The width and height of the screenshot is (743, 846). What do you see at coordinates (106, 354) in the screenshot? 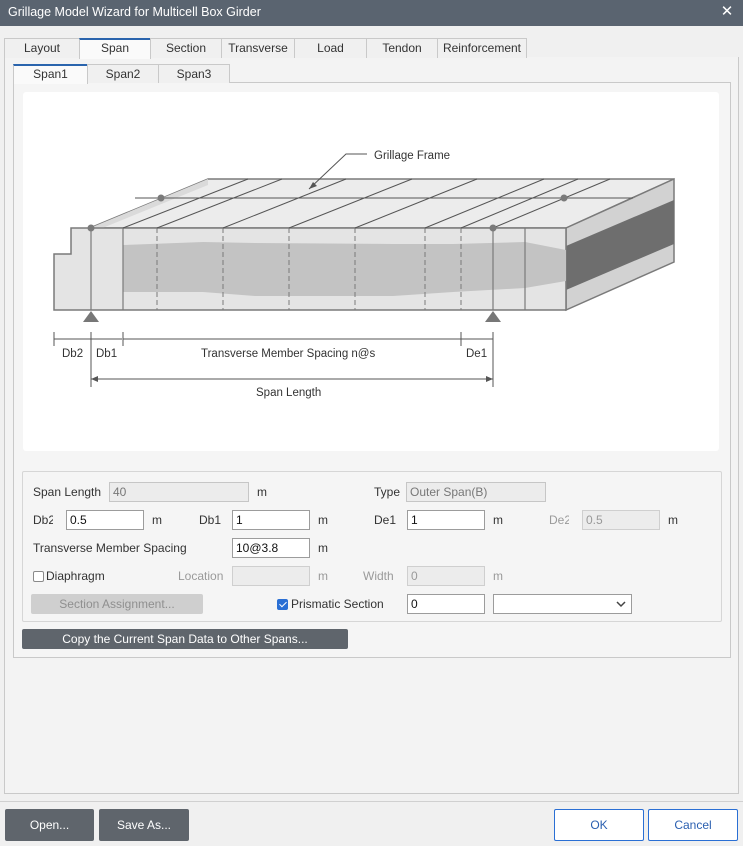
I see `dim-db1-label: Db1` at bounding box center [106, 354].